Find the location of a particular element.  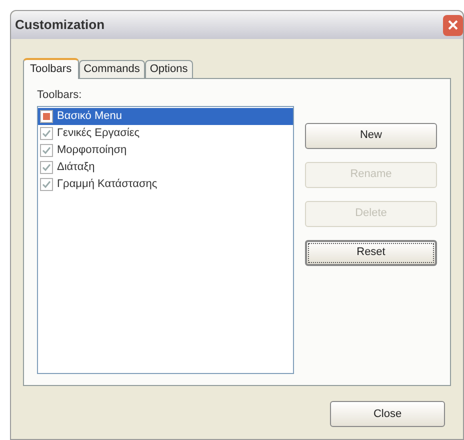

window-title: Customization is located at coordinates (60, 25).